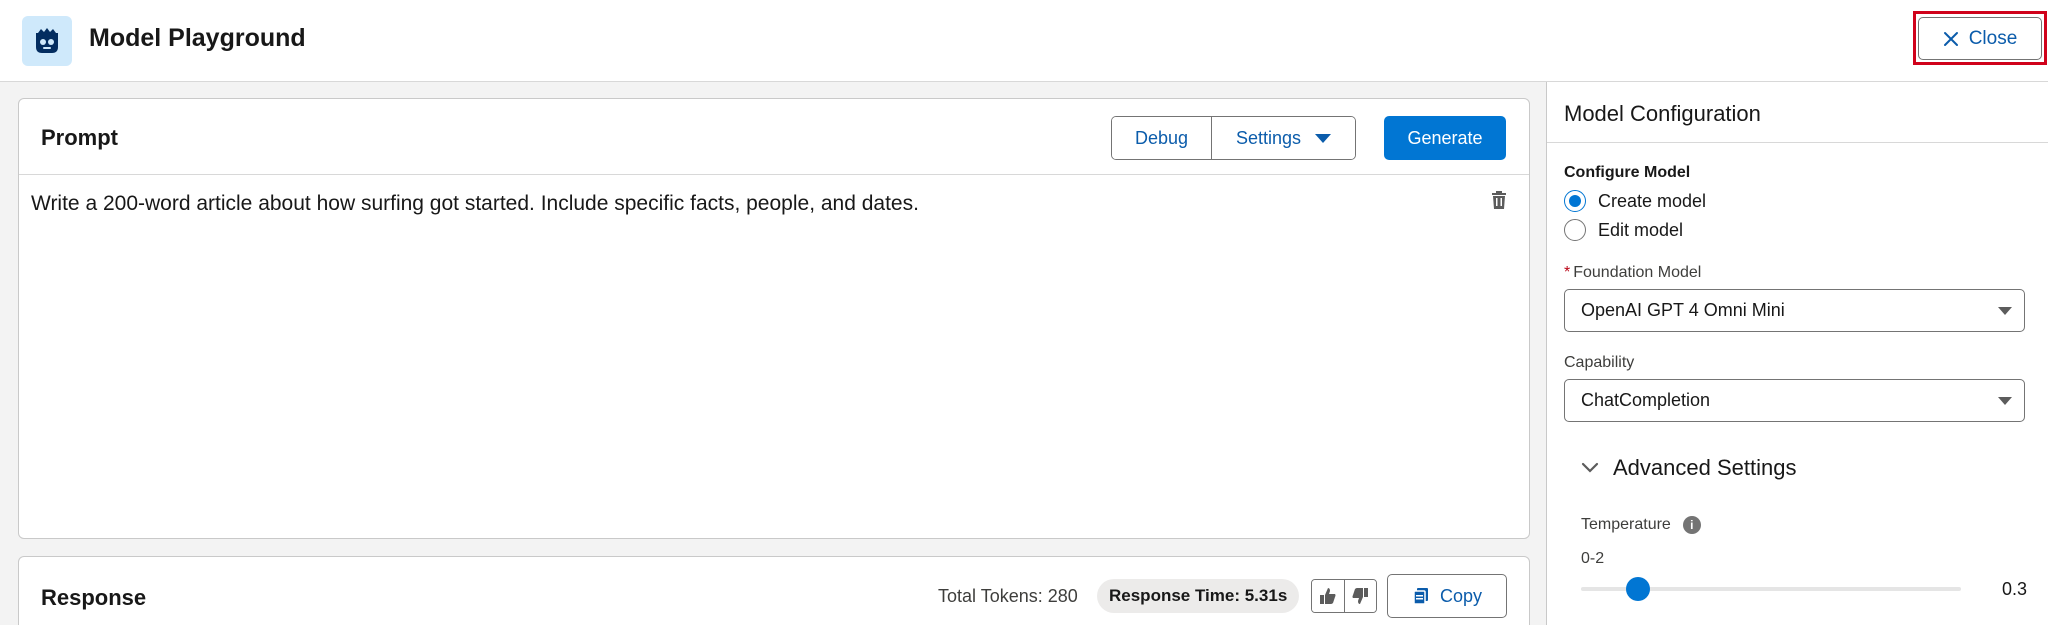  Describe the element at coordinates (1268, 137) in the screenshot. I see `settings-label: Settings` at that location.